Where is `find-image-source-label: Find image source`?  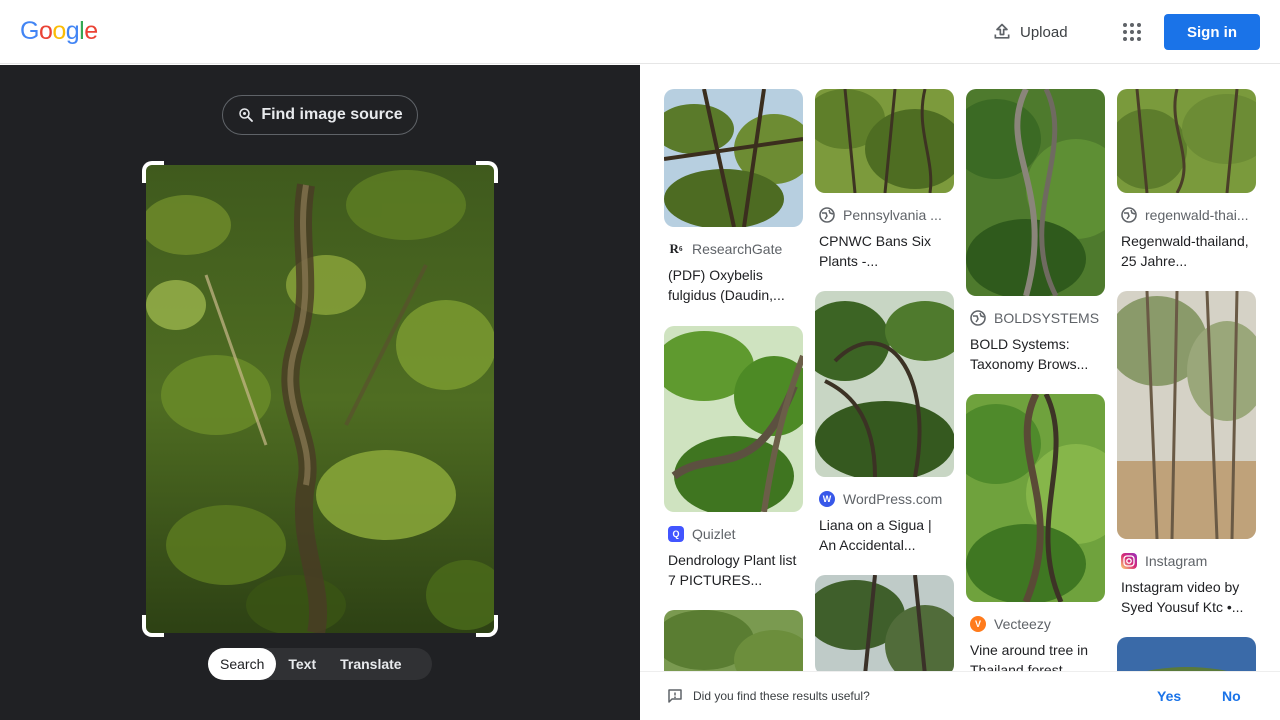 find-image-source-label: Find image source is located at coordinates (332, 114).